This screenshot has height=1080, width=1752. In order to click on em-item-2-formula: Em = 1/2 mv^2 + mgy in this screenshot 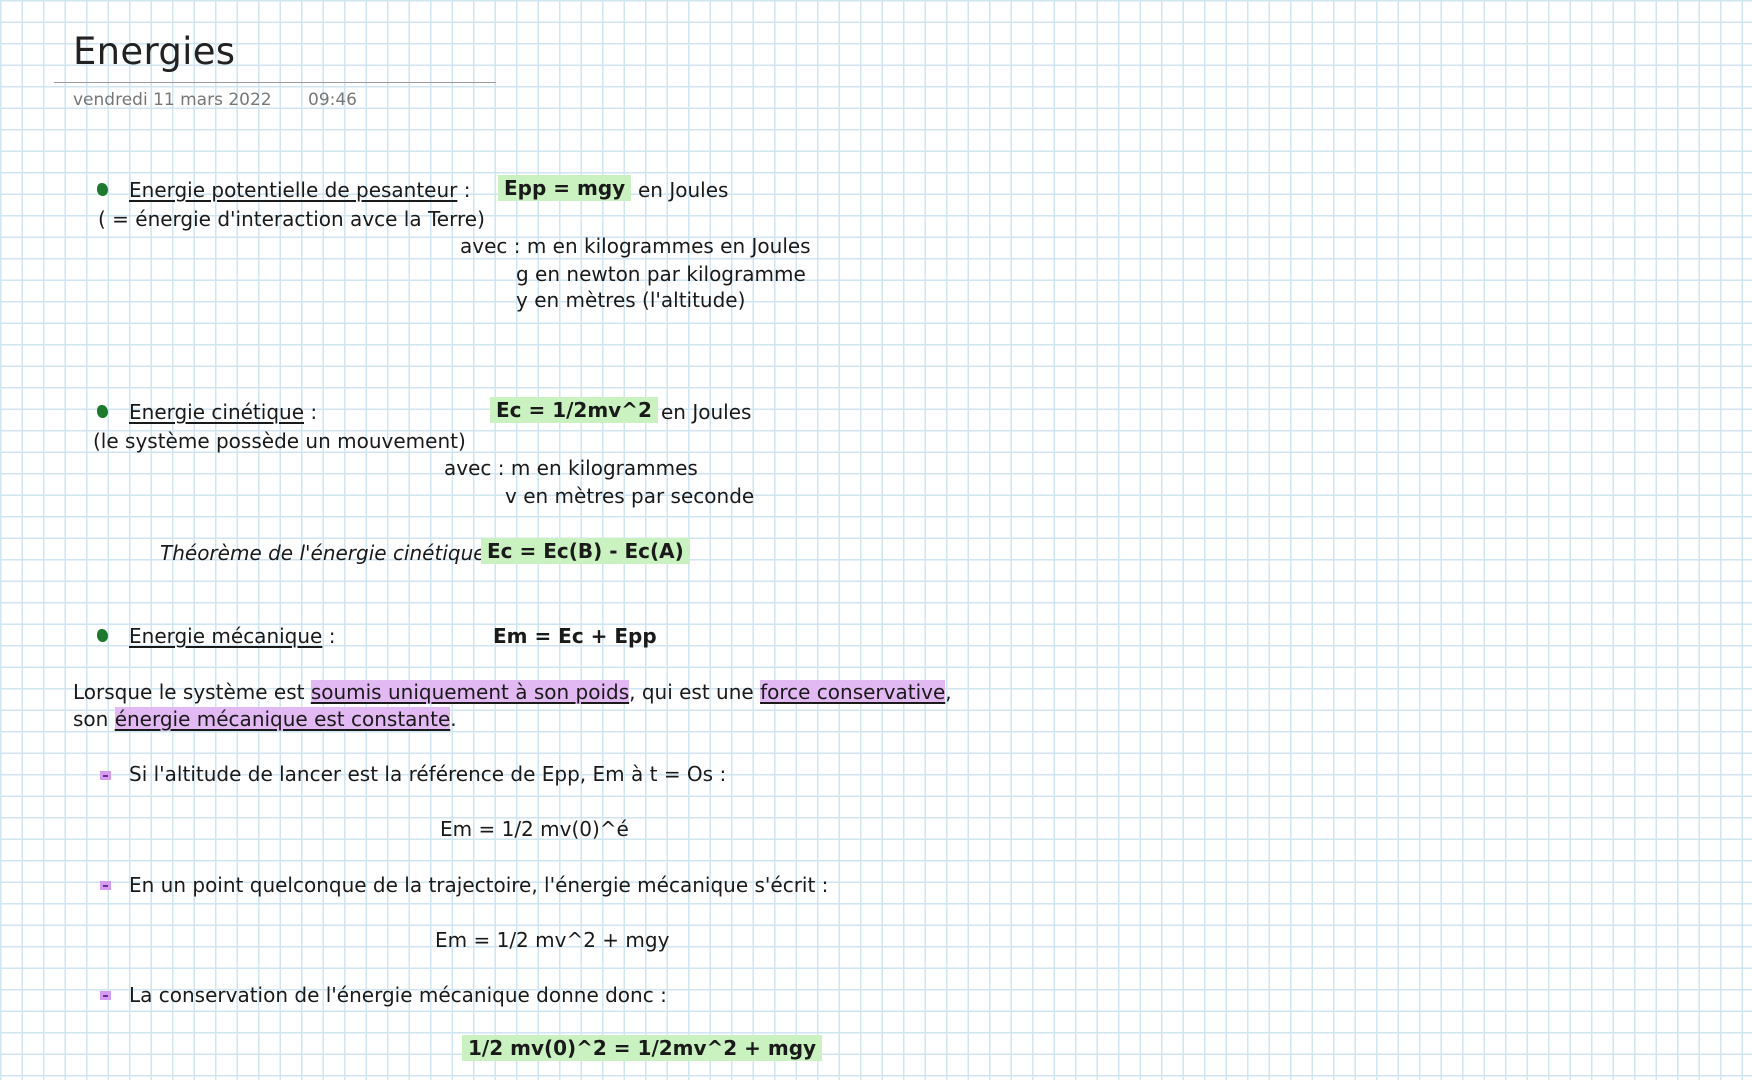, I will do `click(552, 940)`.